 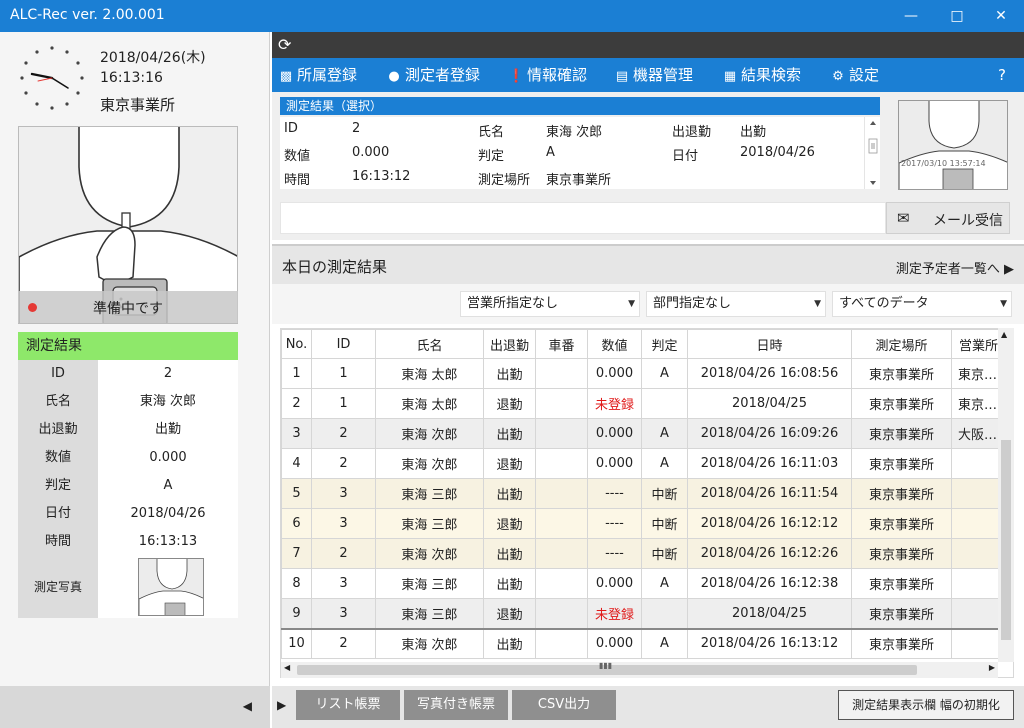 I want to click on schedule-list-link: 測定予定者一覧へ ▶, so click(x=955, y=267).